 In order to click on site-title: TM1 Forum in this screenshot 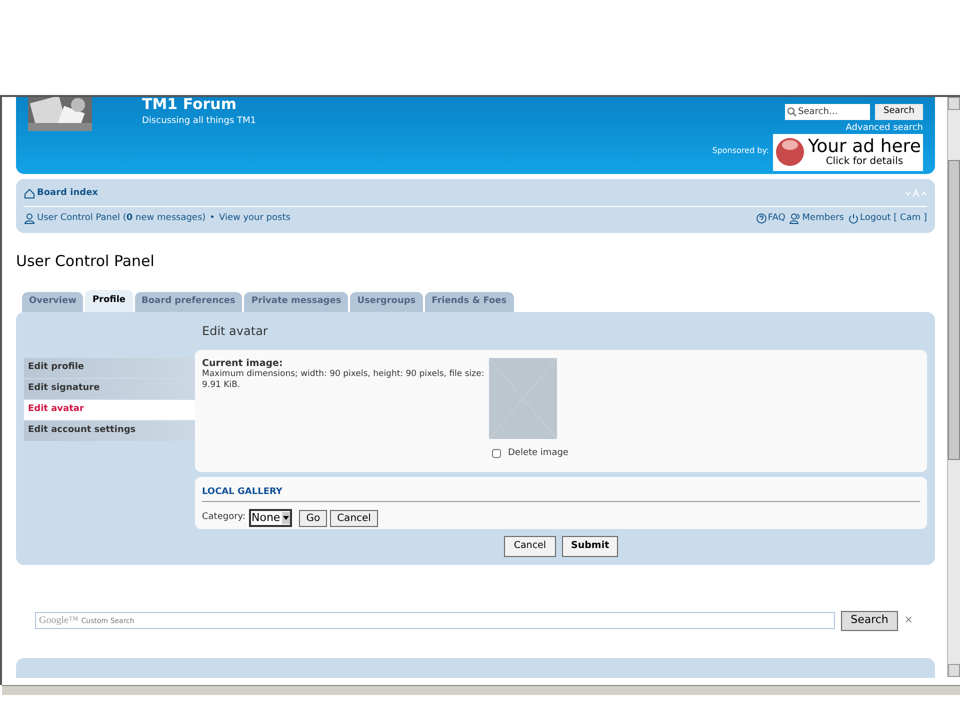, I will do `click(199, 105)`.